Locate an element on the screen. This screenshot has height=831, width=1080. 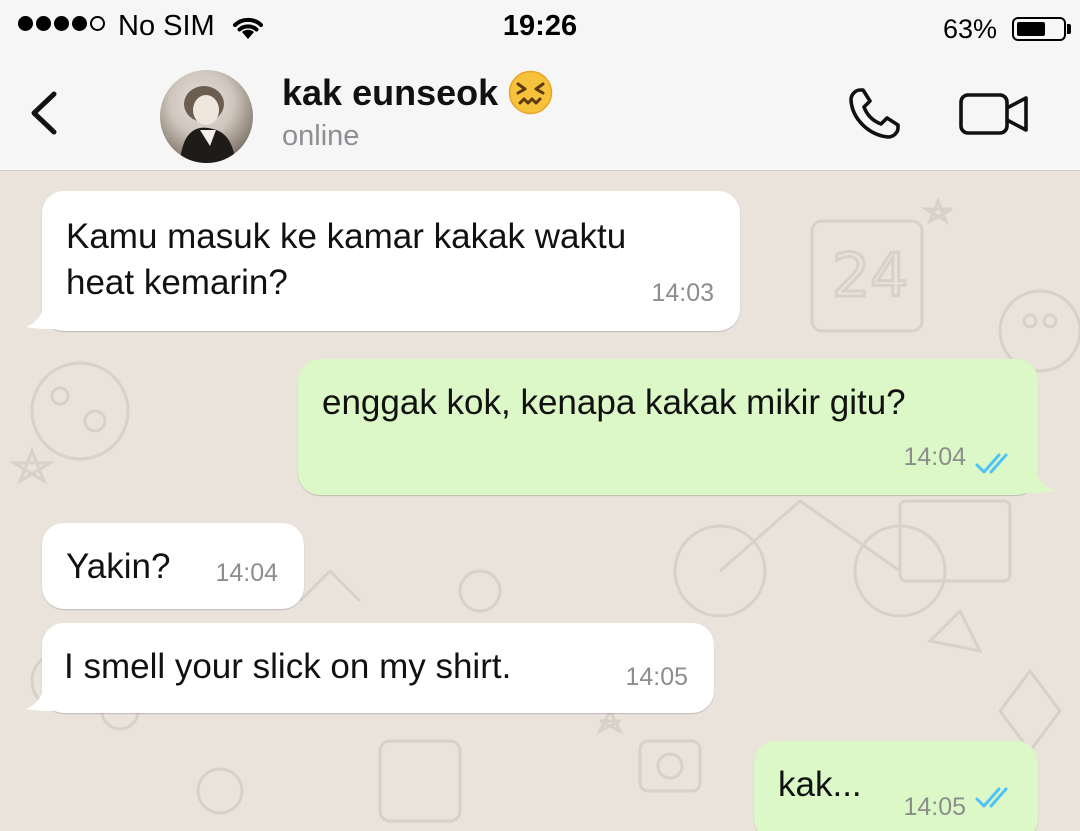
chat-header: kak eunseok online is located at coordinates (540, 114).